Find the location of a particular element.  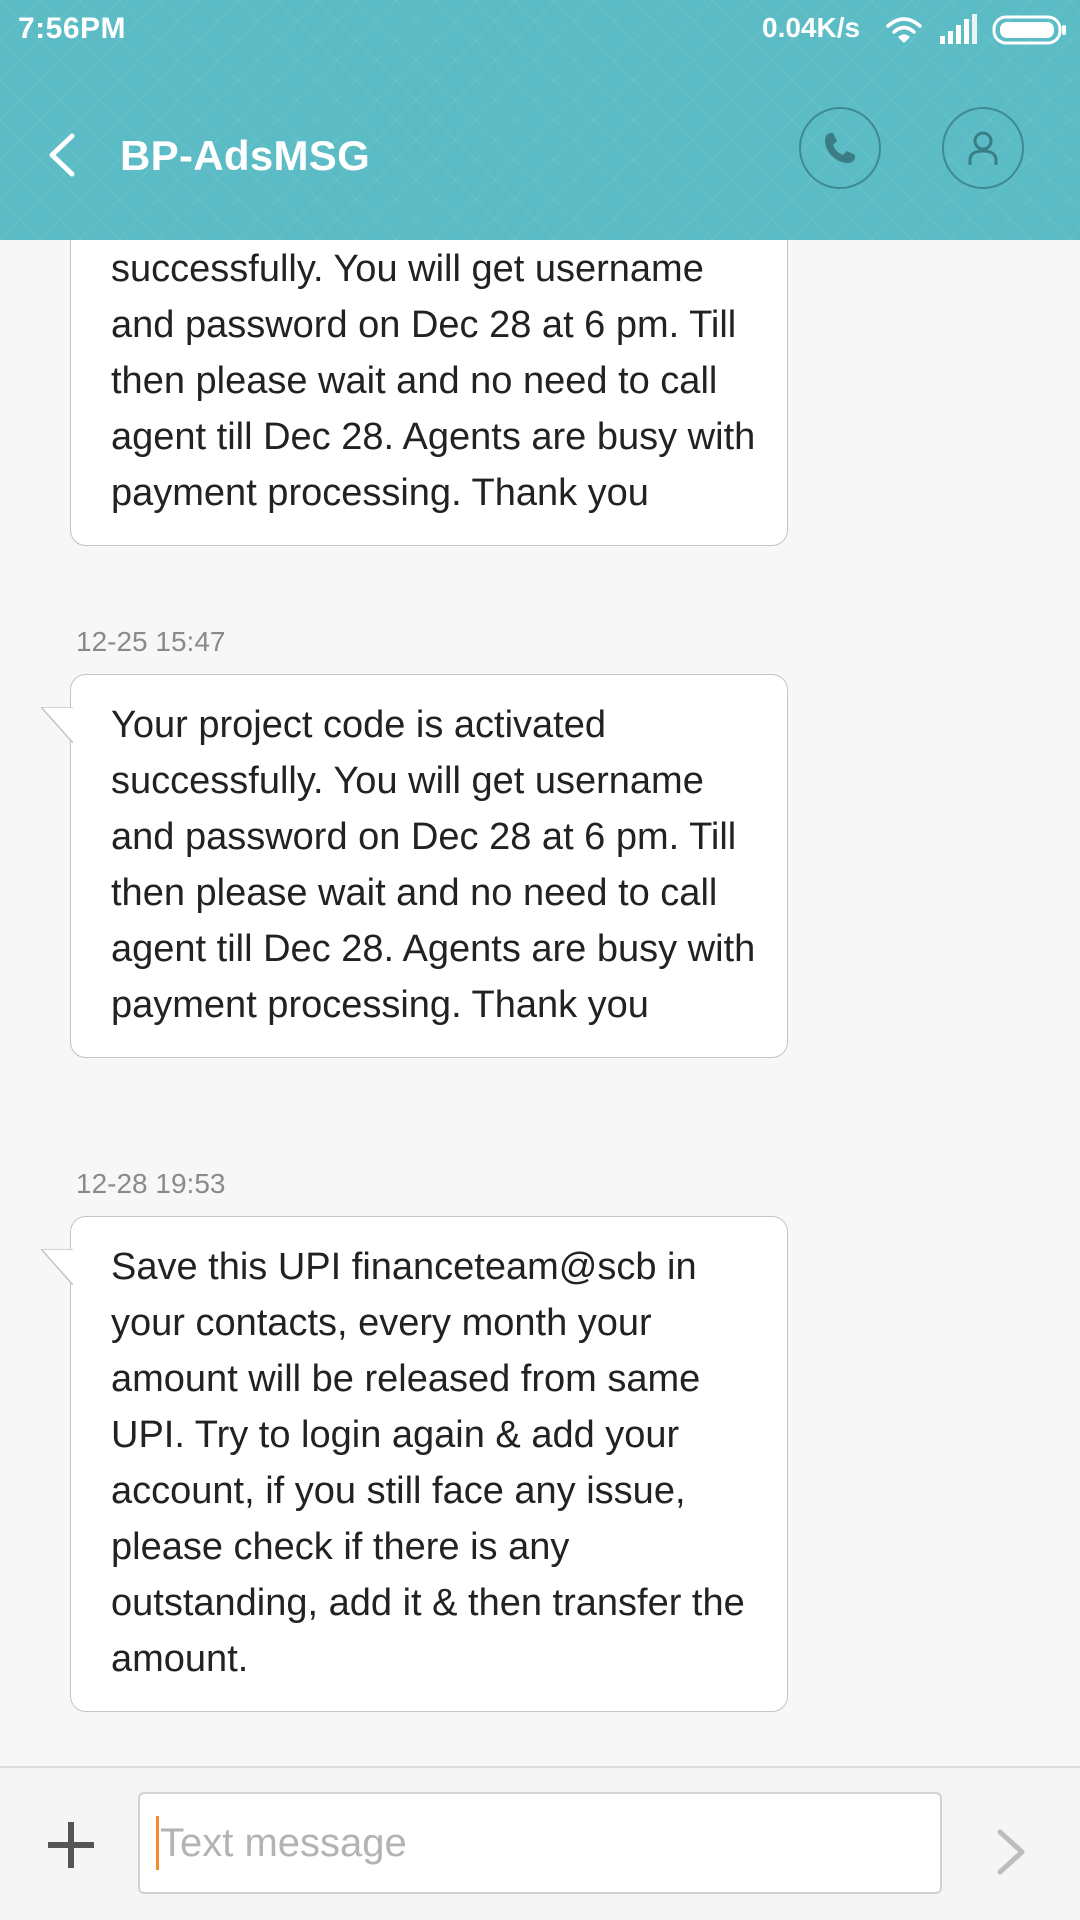

chevron-left-icon is located at coordinates (62, 155).